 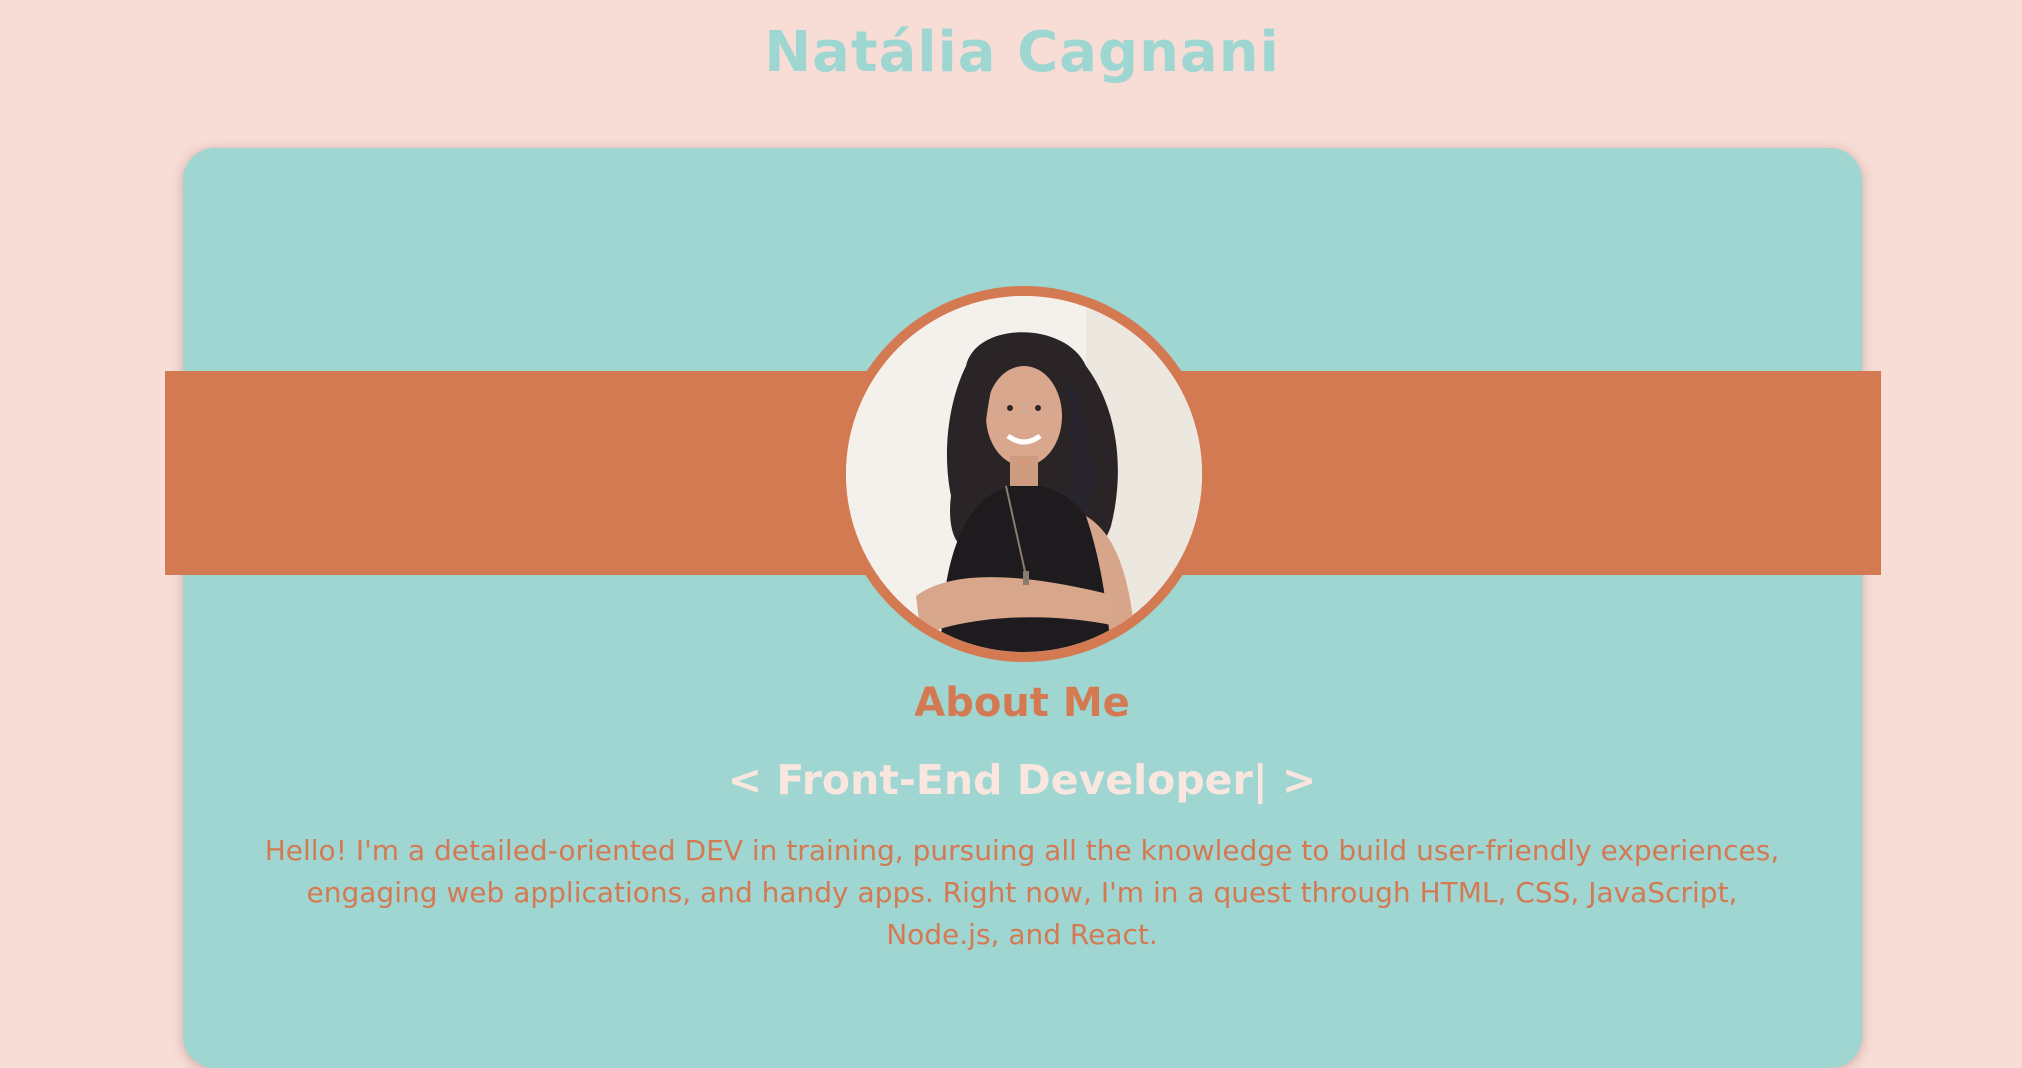 I want to click on role-open-bracket: <, so click(x=745, y=780).